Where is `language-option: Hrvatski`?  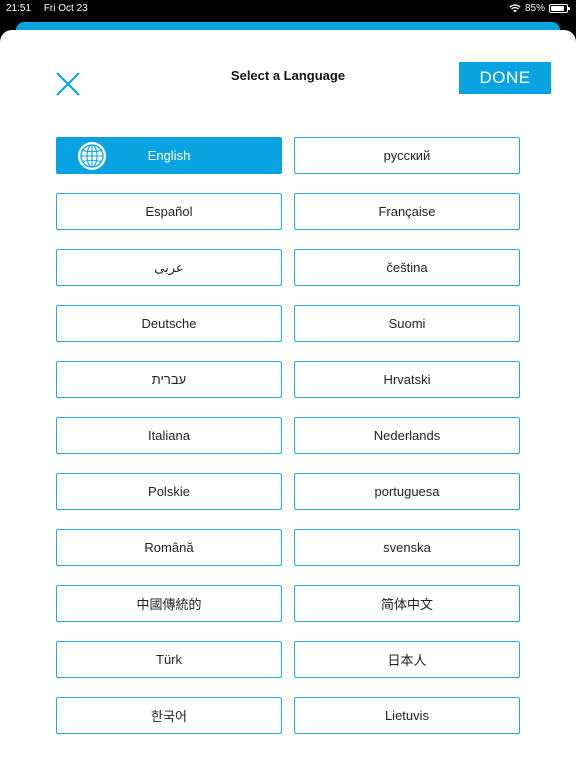
language-option: Hrvatski is located at coordinates (407, 379).